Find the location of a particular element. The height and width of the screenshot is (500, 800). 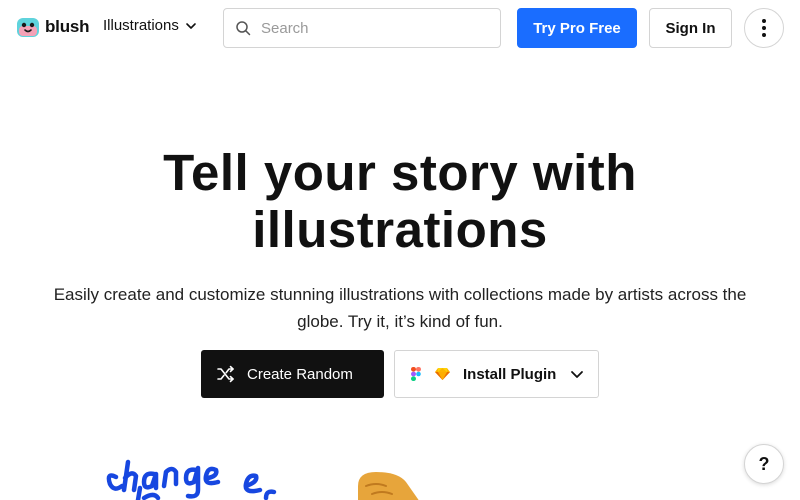

hero-title: Tell your story with illustrations is located at coordinates (400, 201).